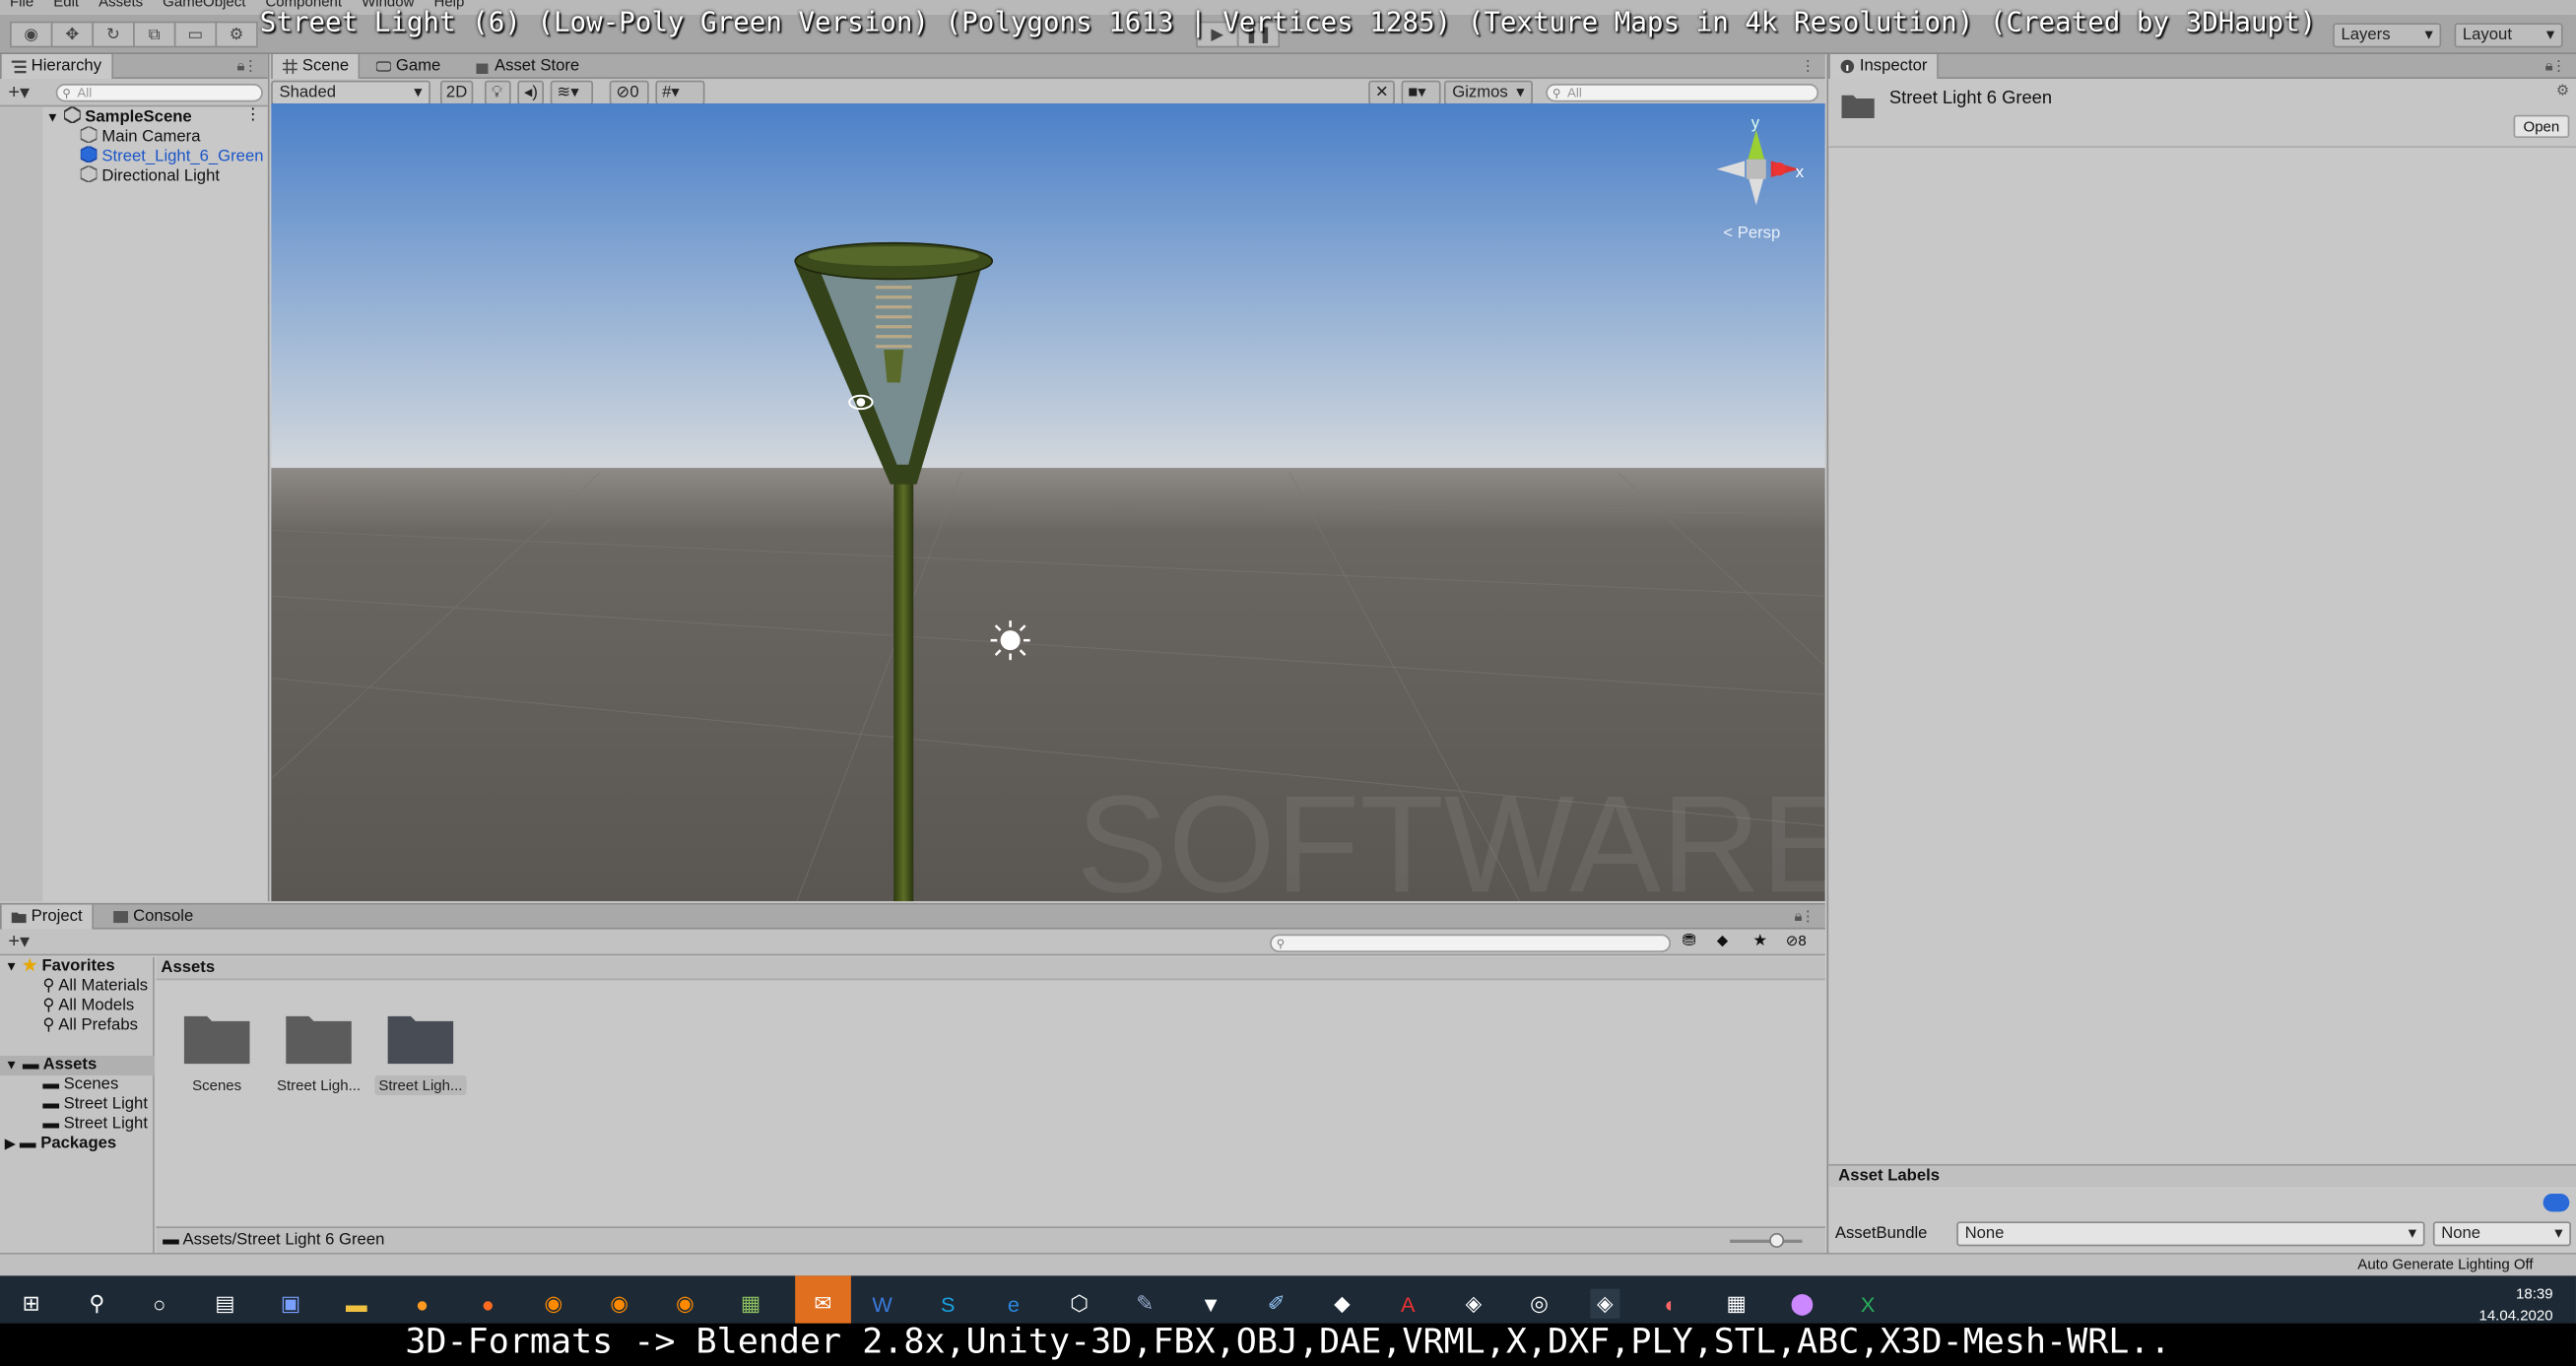 This screenshot has height=1366, width=2576. I want to click on effects-dropdown: ≋▾, so click(572, 92).